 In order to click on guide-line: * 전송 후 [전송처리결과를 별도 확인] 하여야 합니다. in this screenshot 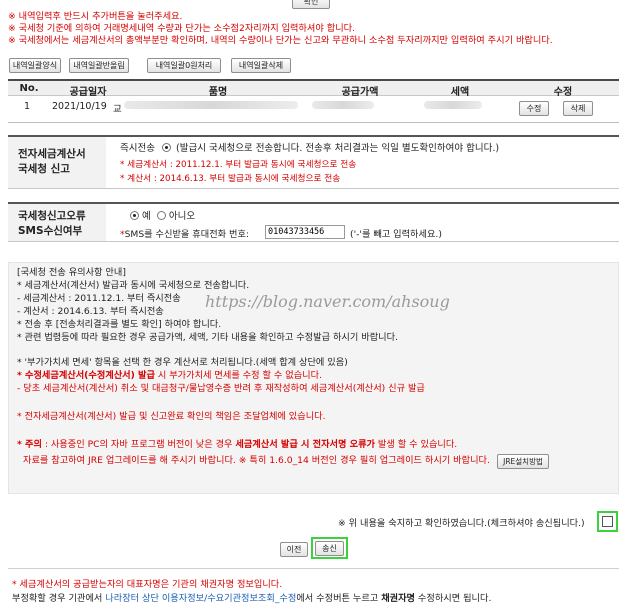, I will do `click(119, 324)`.